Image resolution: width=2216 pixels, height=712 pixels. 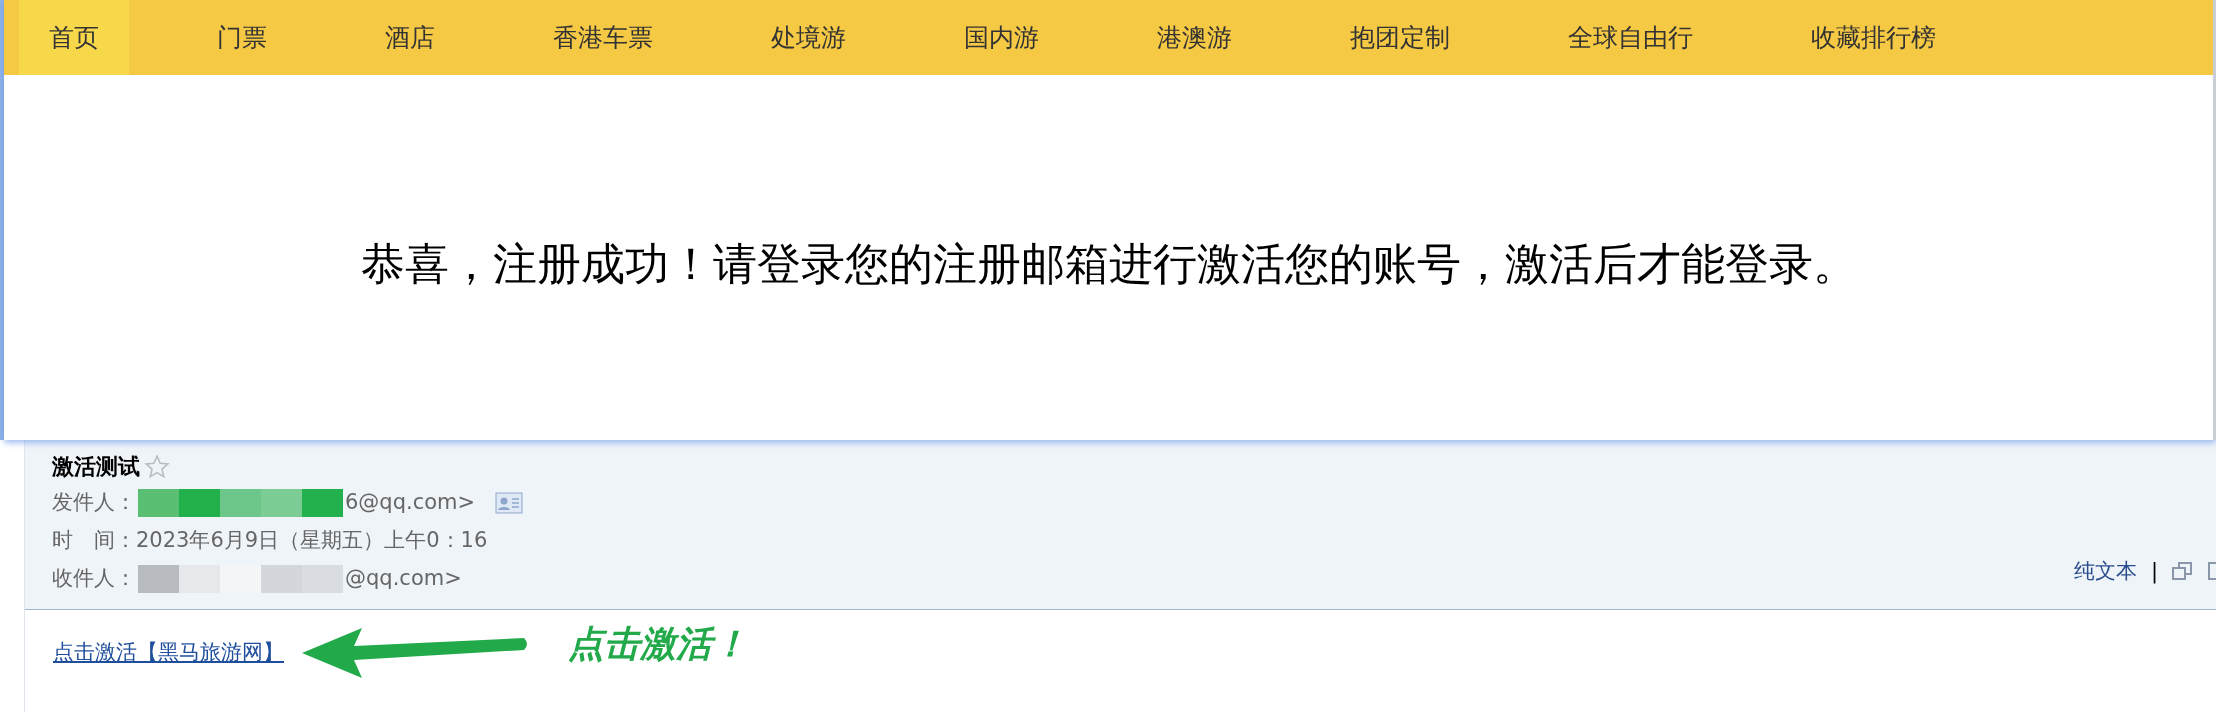 What do you see at coordinates (1108, 263) in the screenshot?
I see `success-message: 恭喜，注册成功！请登录您的注册邮箱进行激活您的账号，激活后才能登录。` at bounding box center [1108, 263].